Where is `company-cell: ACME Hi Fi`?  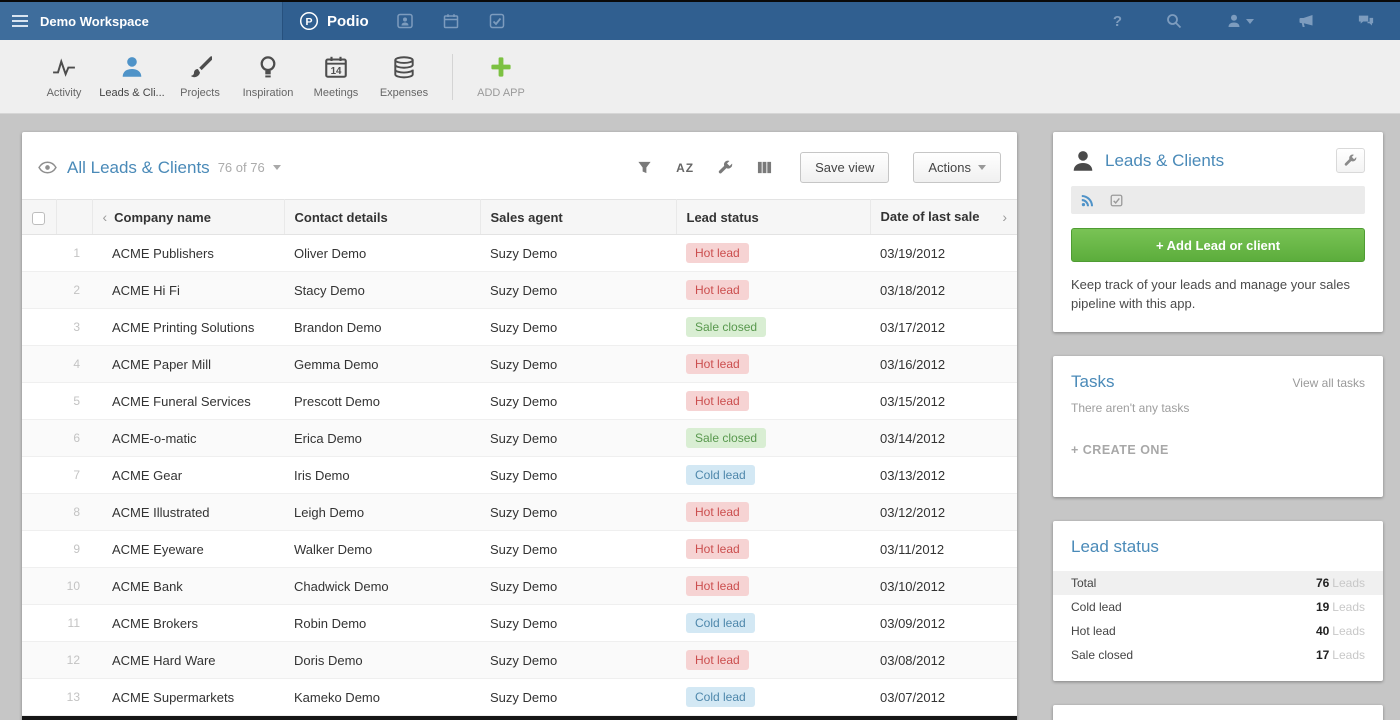 company-cell: ACME Hi Fi is located at coordinates (188, 290).